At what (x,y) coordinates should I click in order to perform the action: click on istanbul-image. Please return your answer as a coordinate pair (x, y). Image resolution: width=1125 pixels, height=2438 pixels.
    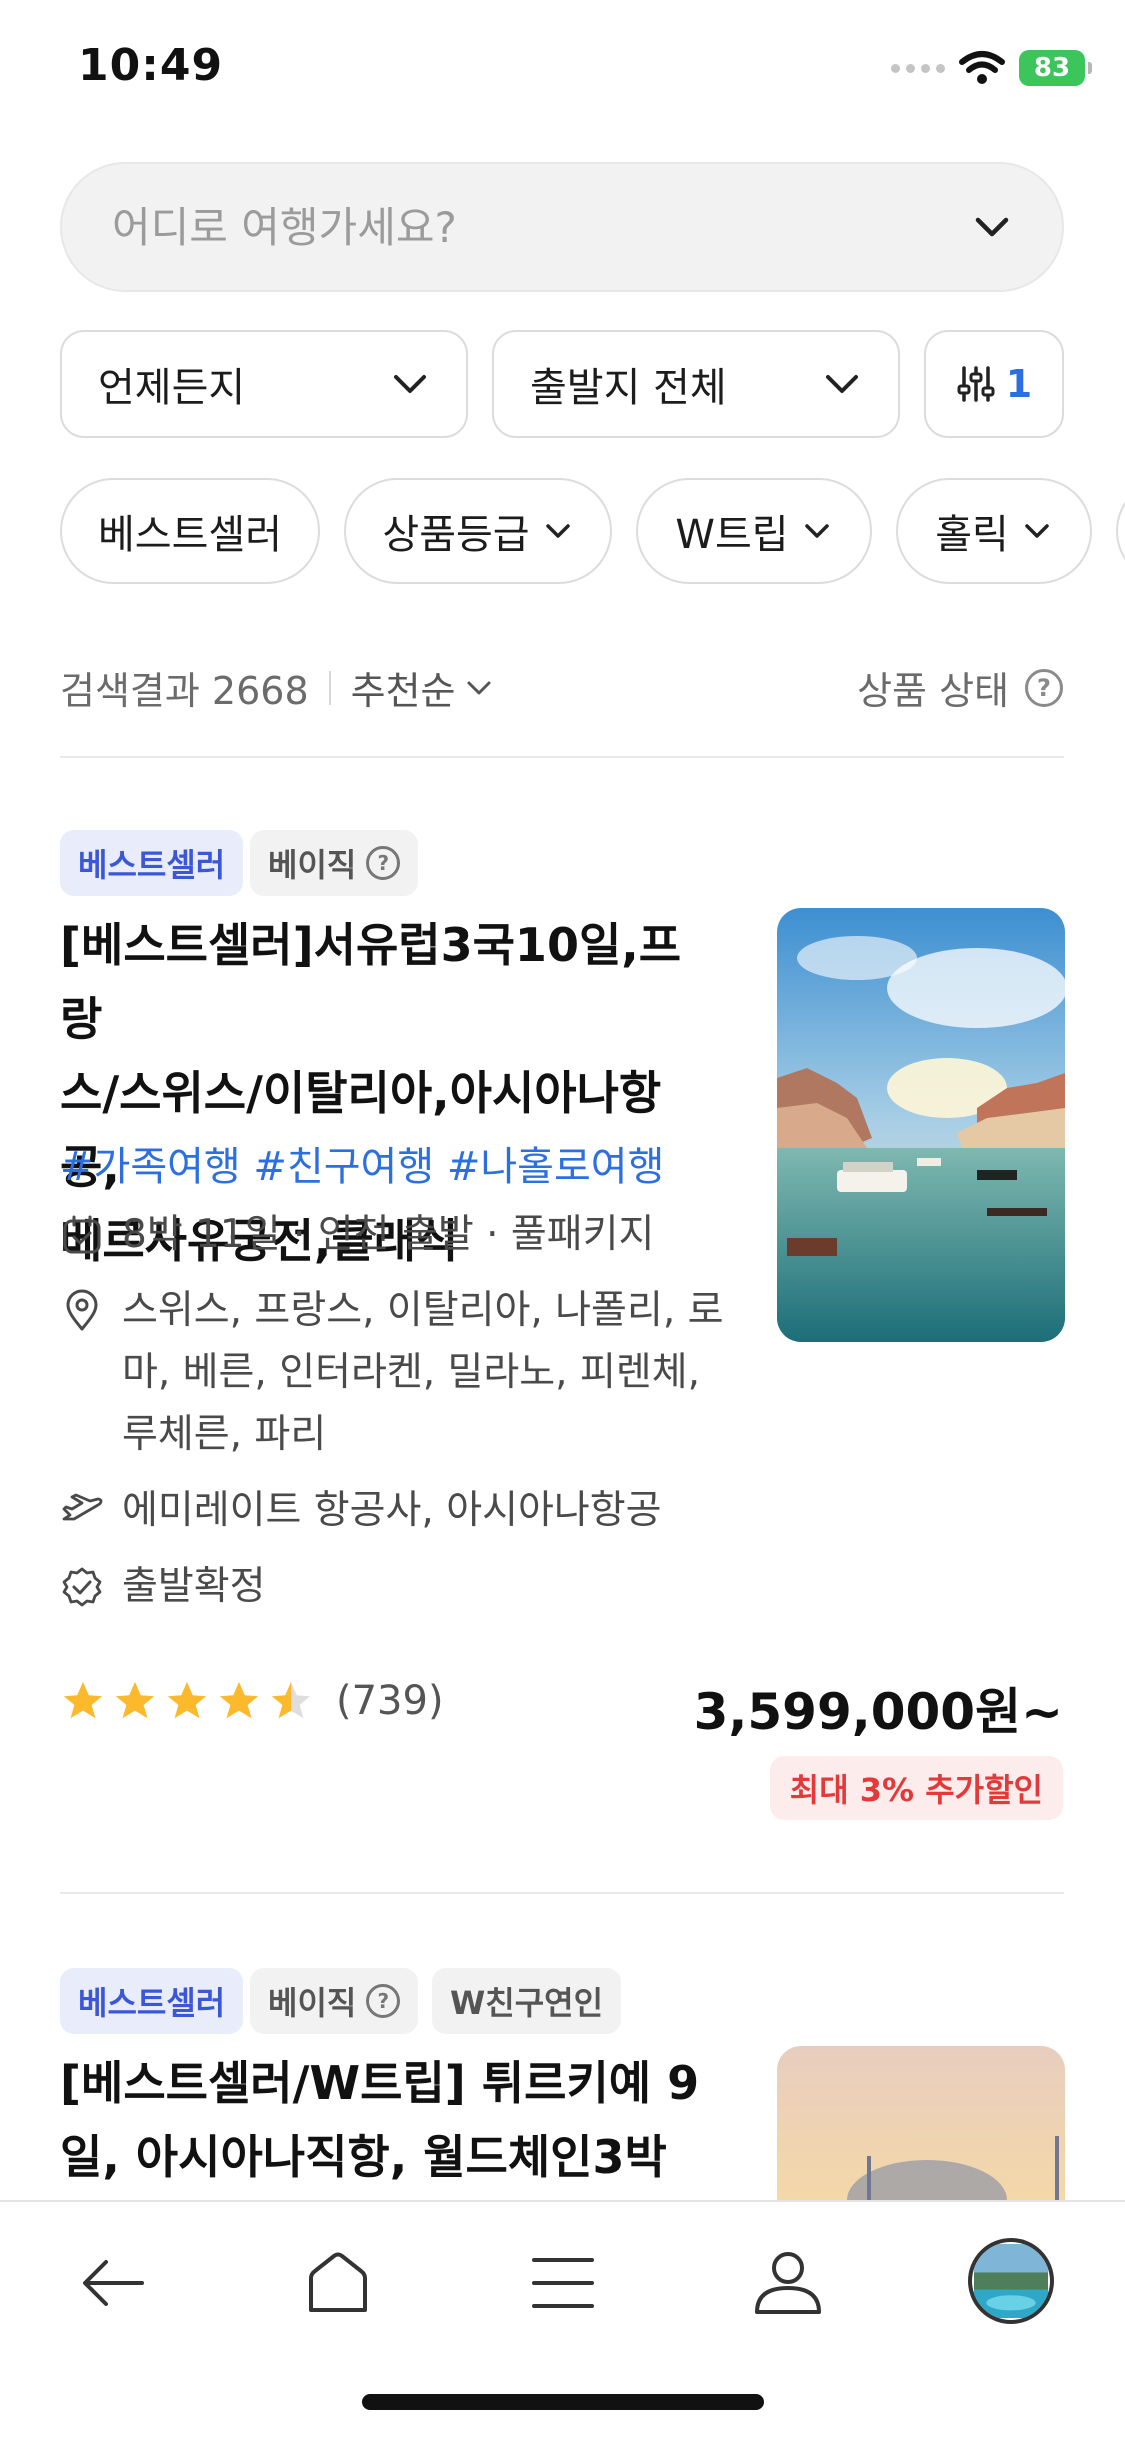
    Looking at the image, I should click on (921, 2123).